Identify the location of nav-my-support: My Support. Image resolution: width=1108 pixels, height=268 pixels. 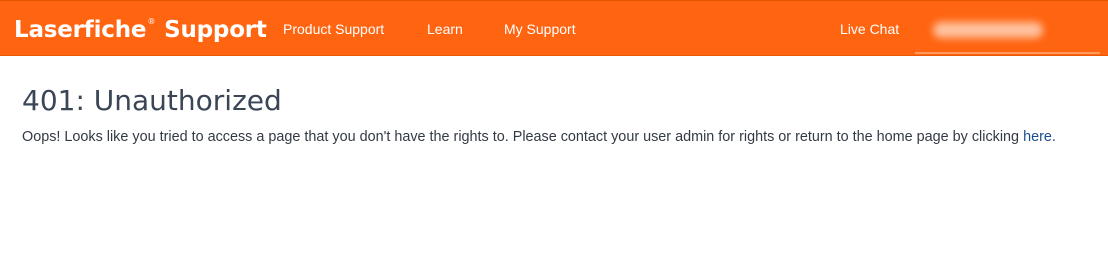
(540, 29).